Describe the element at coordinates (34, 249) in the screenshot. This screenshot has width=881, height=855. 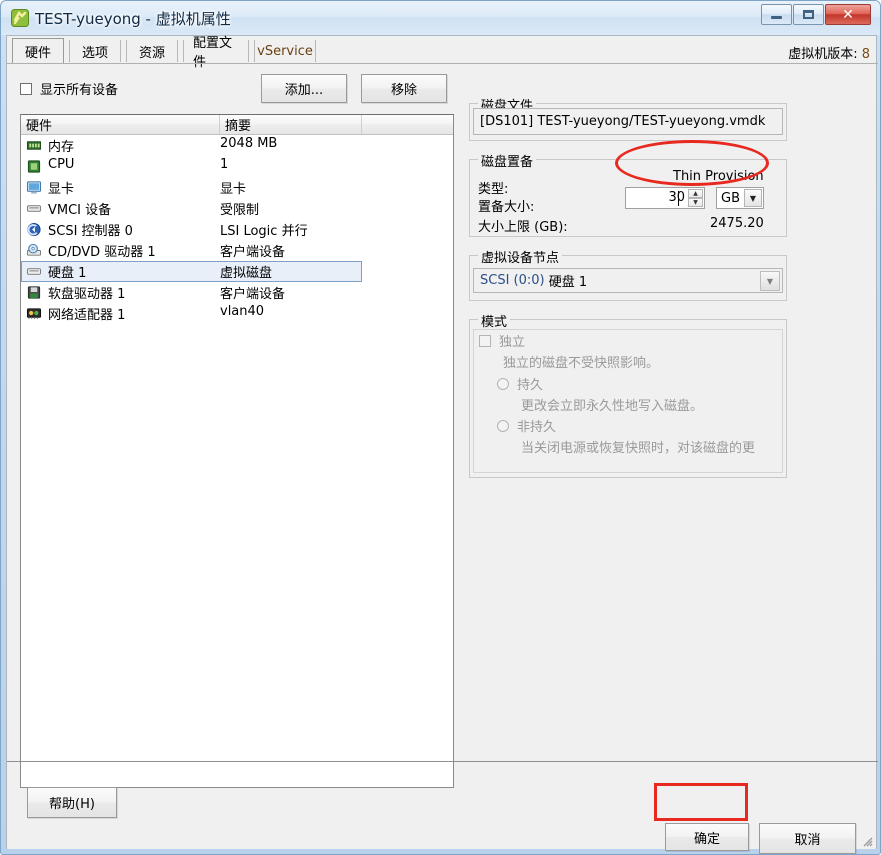
I see `cddvd-icon` at that location.